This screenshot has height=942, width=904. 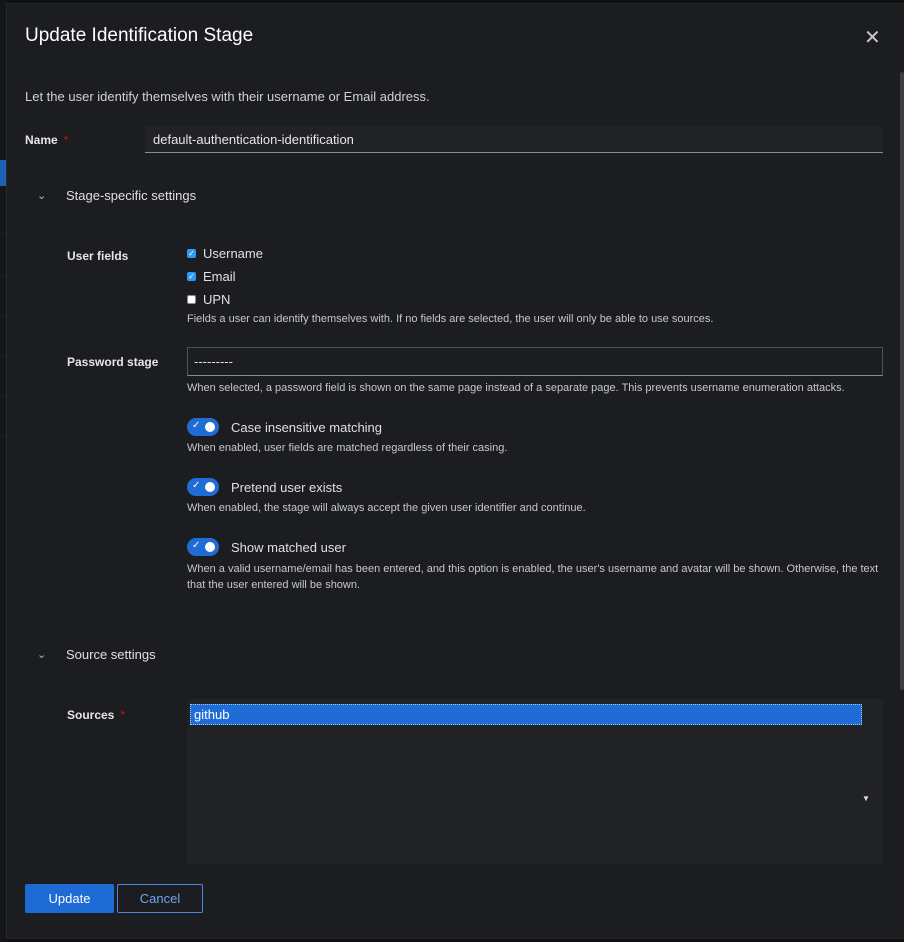 I want to click on checkbox-username-row: ✓ Username, so click(x=225, y=253).